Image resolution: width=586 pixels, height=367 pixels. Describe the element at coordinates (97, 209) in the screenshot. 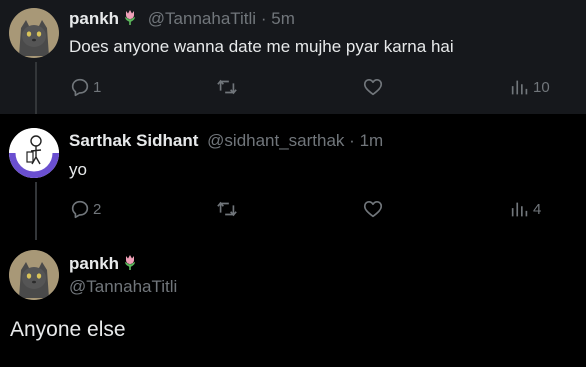

I see `reply-count: 2` at that location.